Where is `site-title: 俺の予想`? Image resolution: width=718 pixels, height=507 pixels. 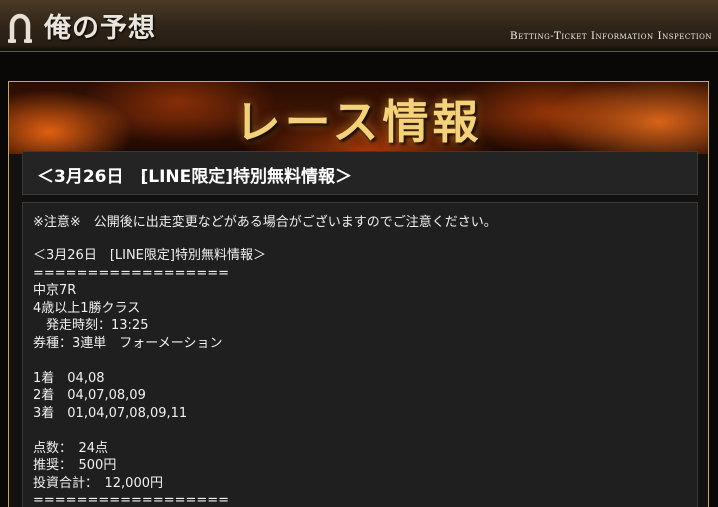 site-title: 俺の予想 is located at coordinates (100, 25).